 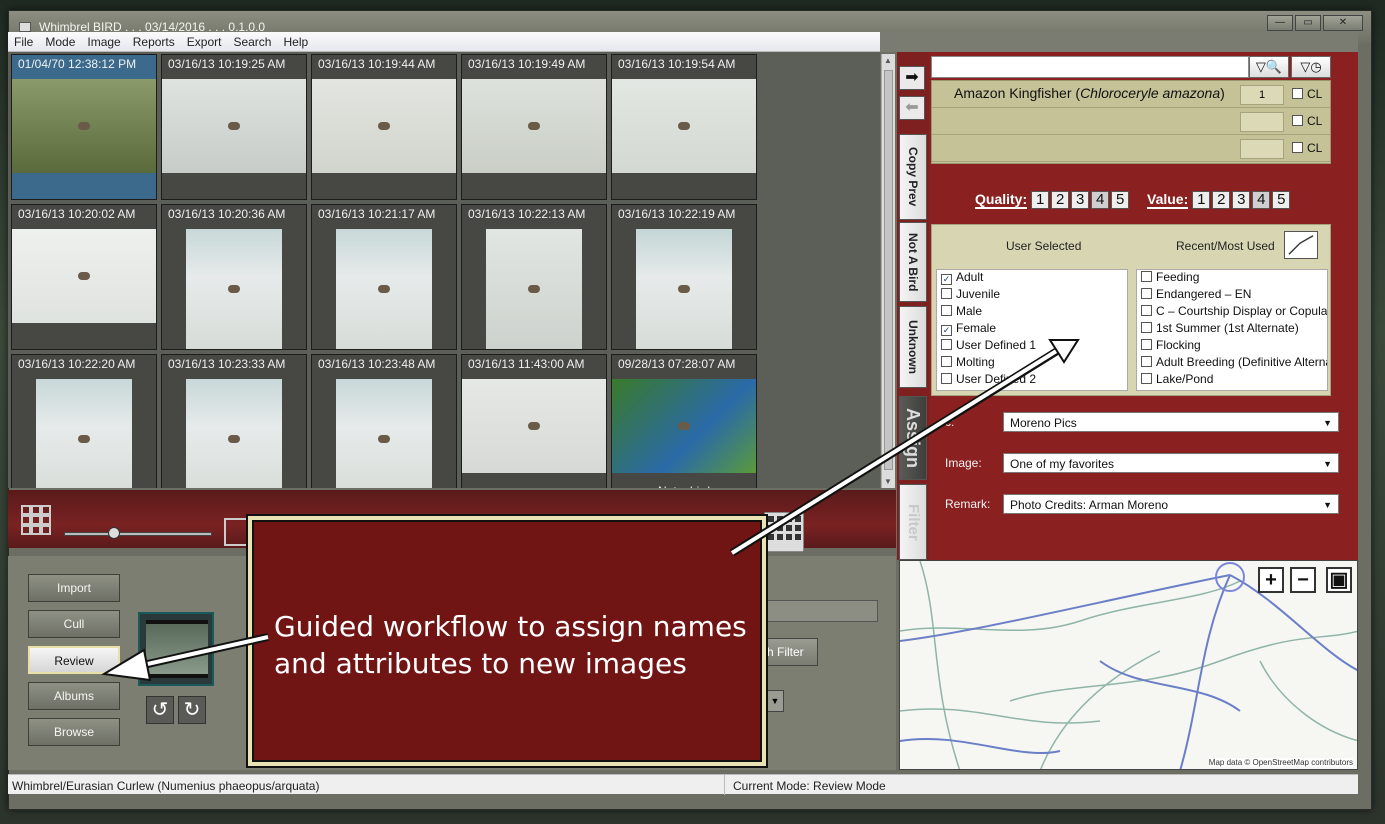 What do you see at coordinates (74, 660) in the screenshot?
I see `review-mode-button: Review` at bounding box center [74, 660].